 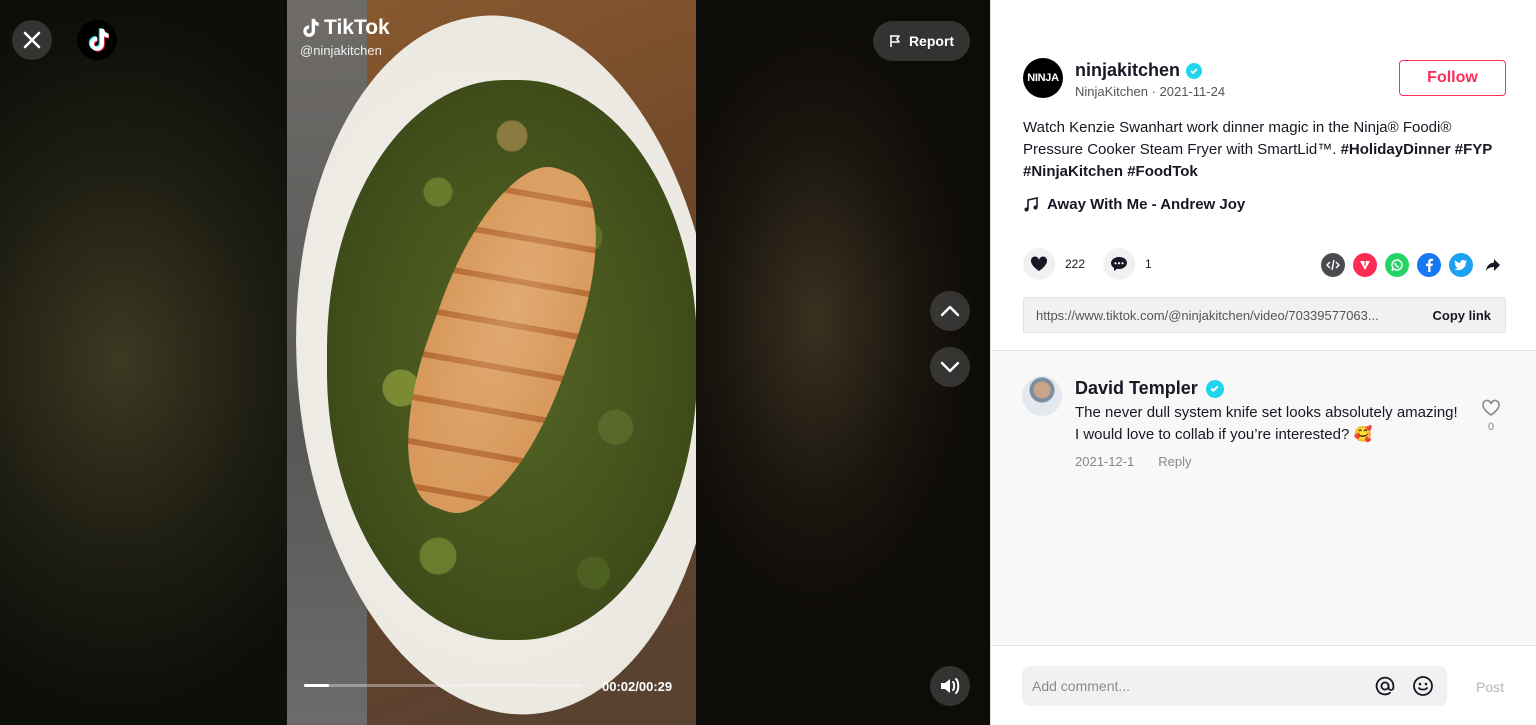 I want to click on post-button: Post, so click(x=1490, y=687).